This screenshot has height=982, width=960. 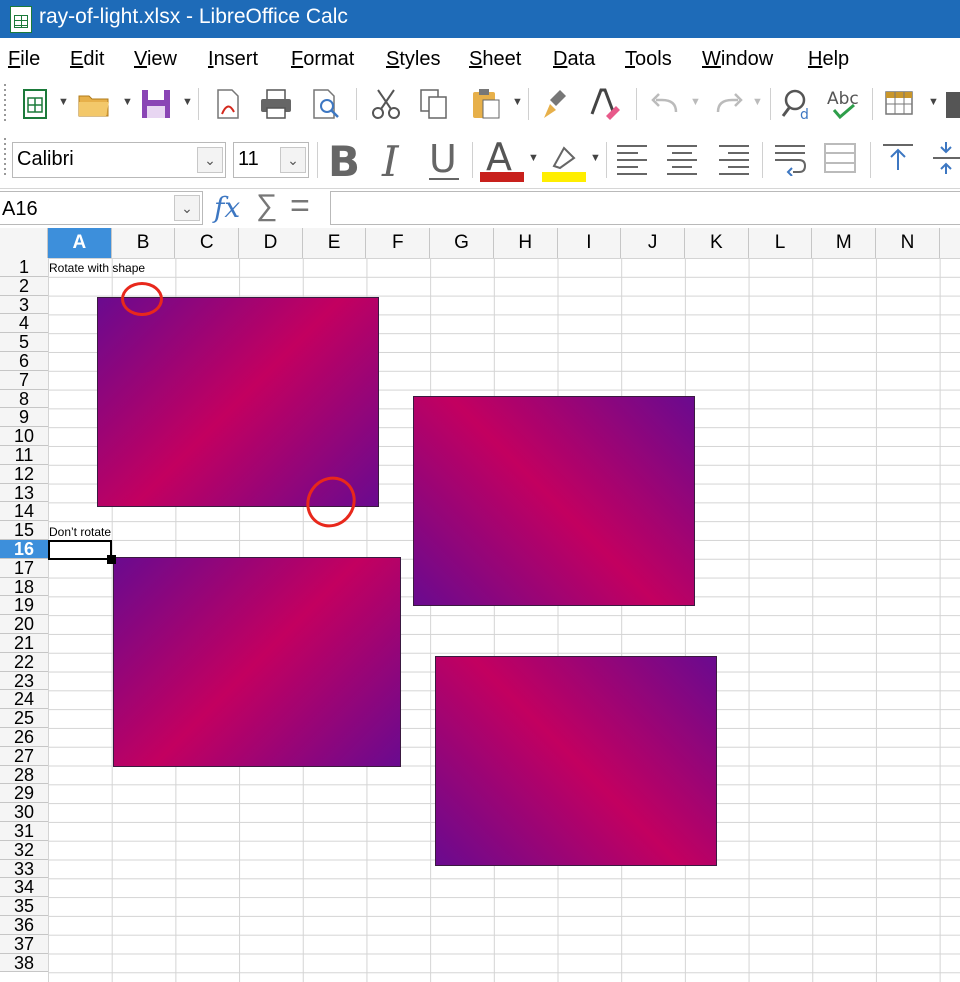 I want to click on column-header-g: G, so click(x=462, y=243).